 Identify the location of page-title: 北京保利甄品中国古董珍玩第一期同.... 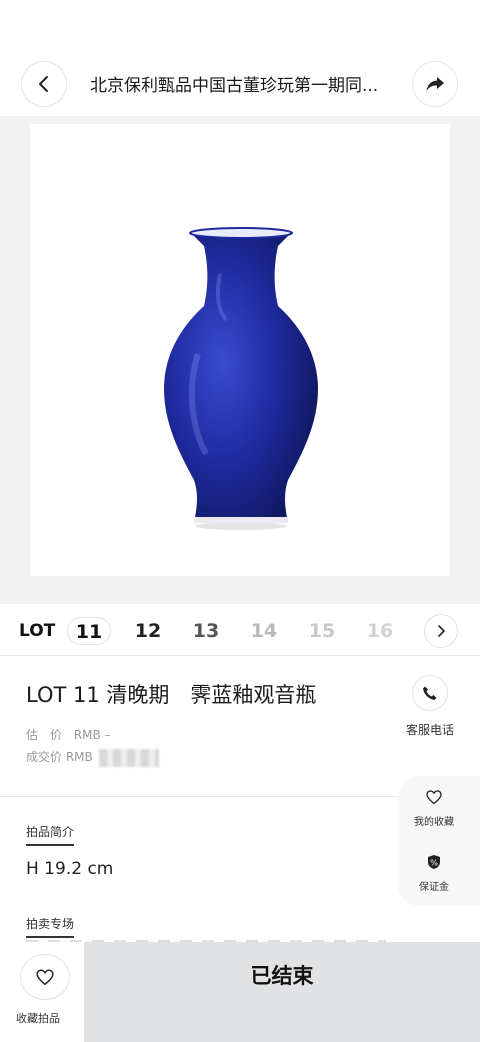
(234, 86).